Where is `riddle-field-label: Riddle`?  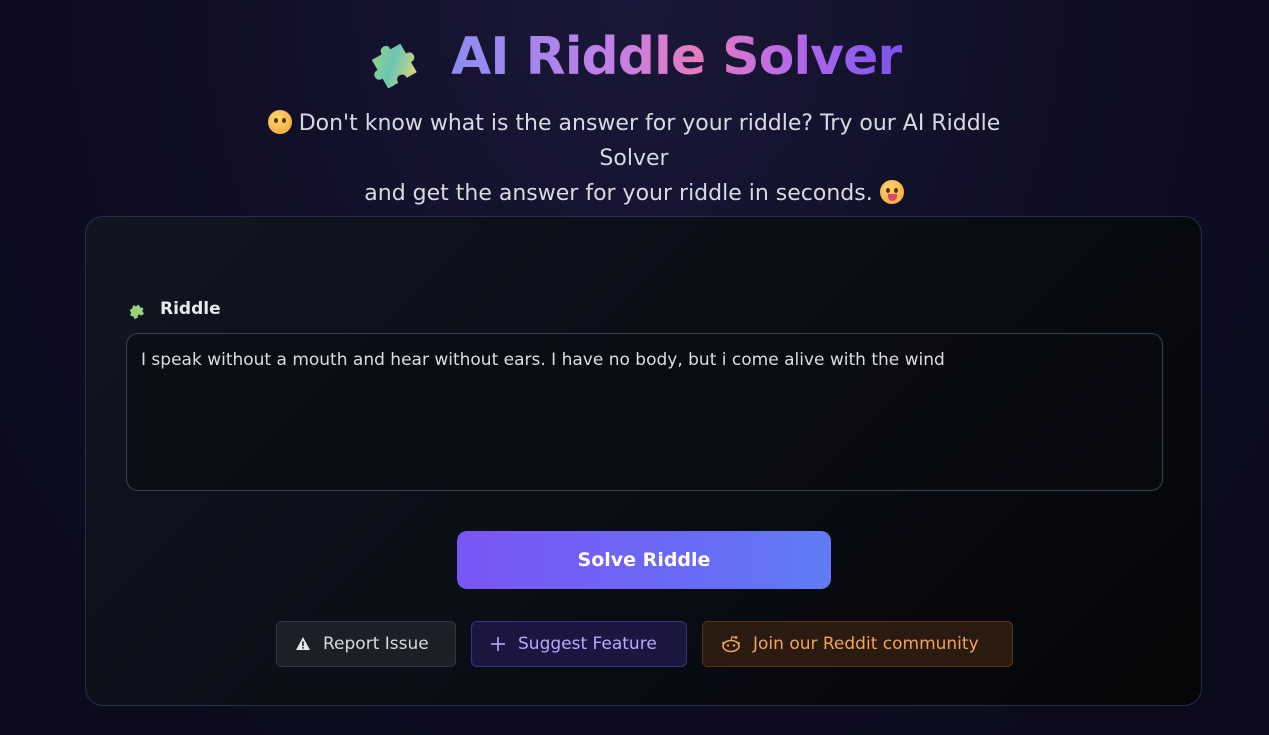 riddle-field-label: Riddle is located at coordinates (174, 309).